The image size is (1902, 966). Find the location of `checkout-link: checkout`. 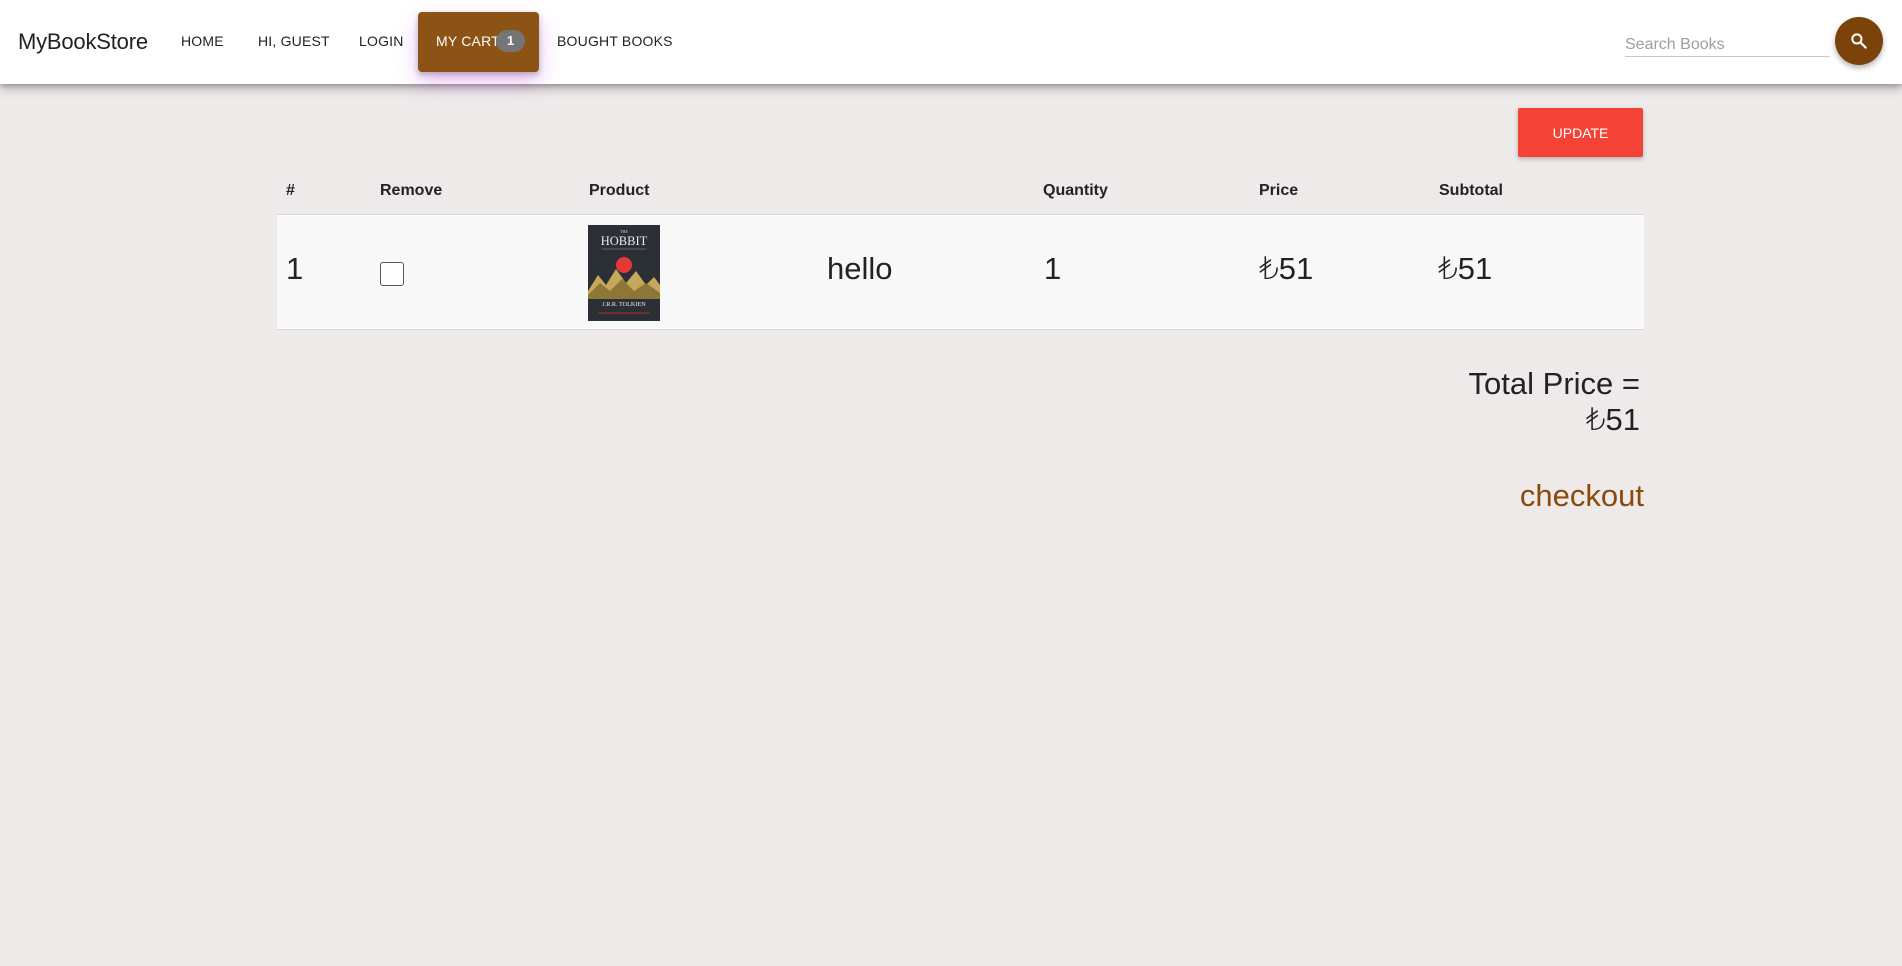

checkout-link: checkout is located at coordinates (1562, 496).